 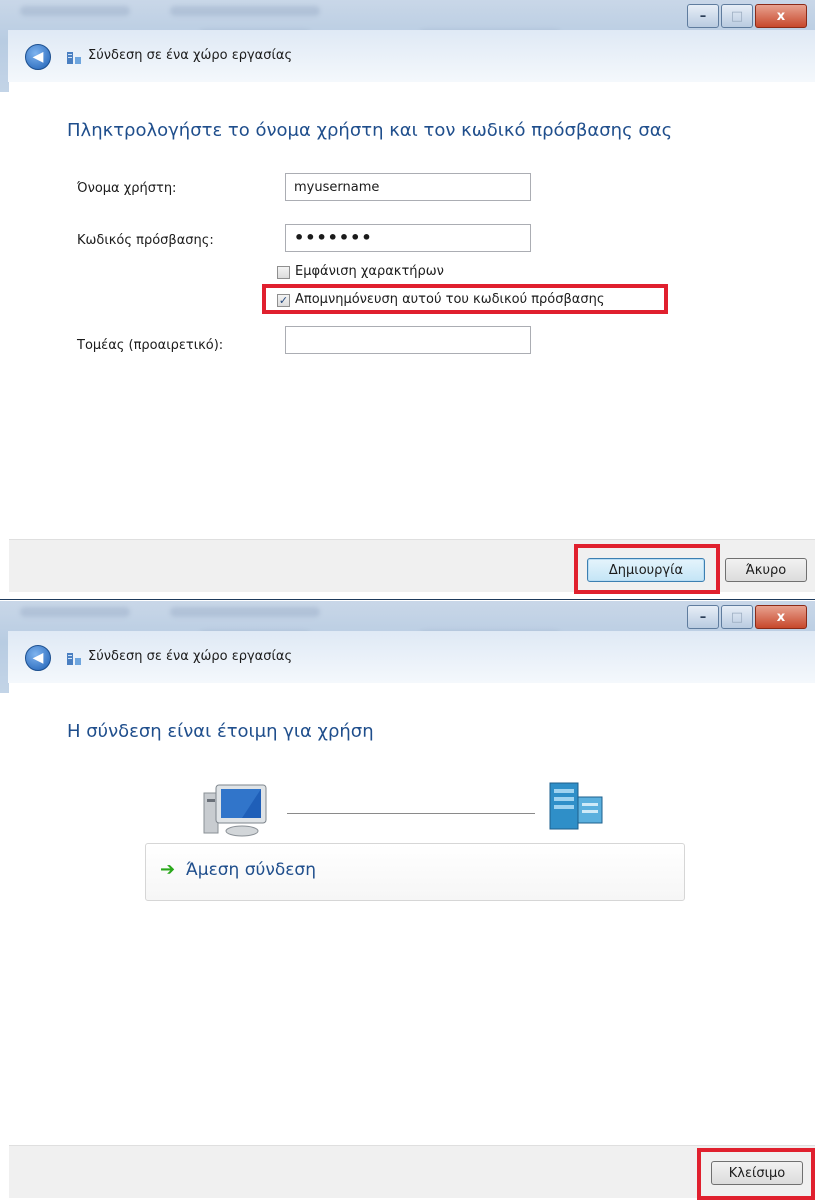 What do you see at coordinates (407, 599) in the screenshot?
I see `panel-divider` at bounding box center [407, 599].